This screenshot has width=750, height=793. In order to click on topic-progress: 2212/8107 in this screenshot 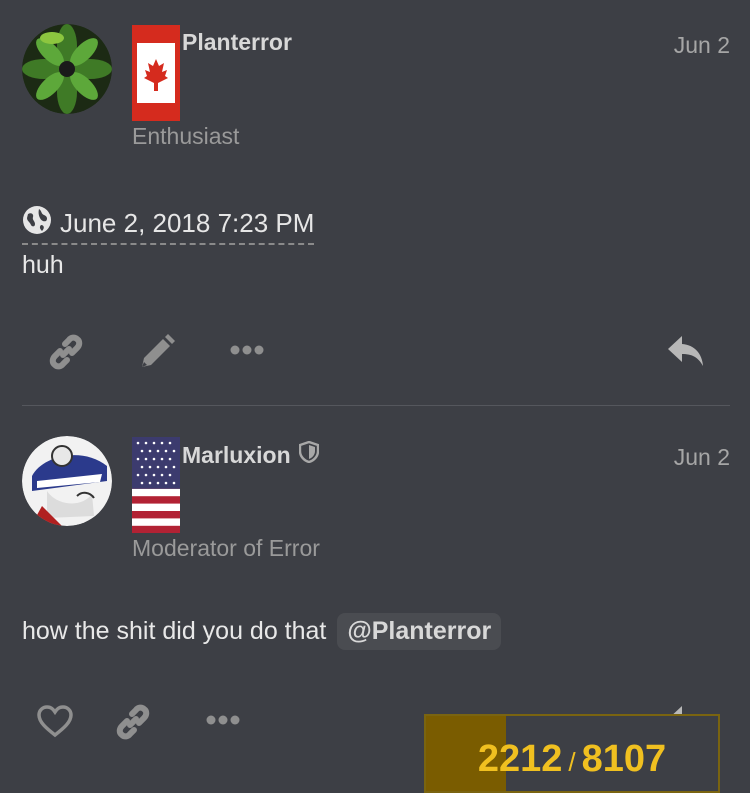, I will do `click(572, 753)`.